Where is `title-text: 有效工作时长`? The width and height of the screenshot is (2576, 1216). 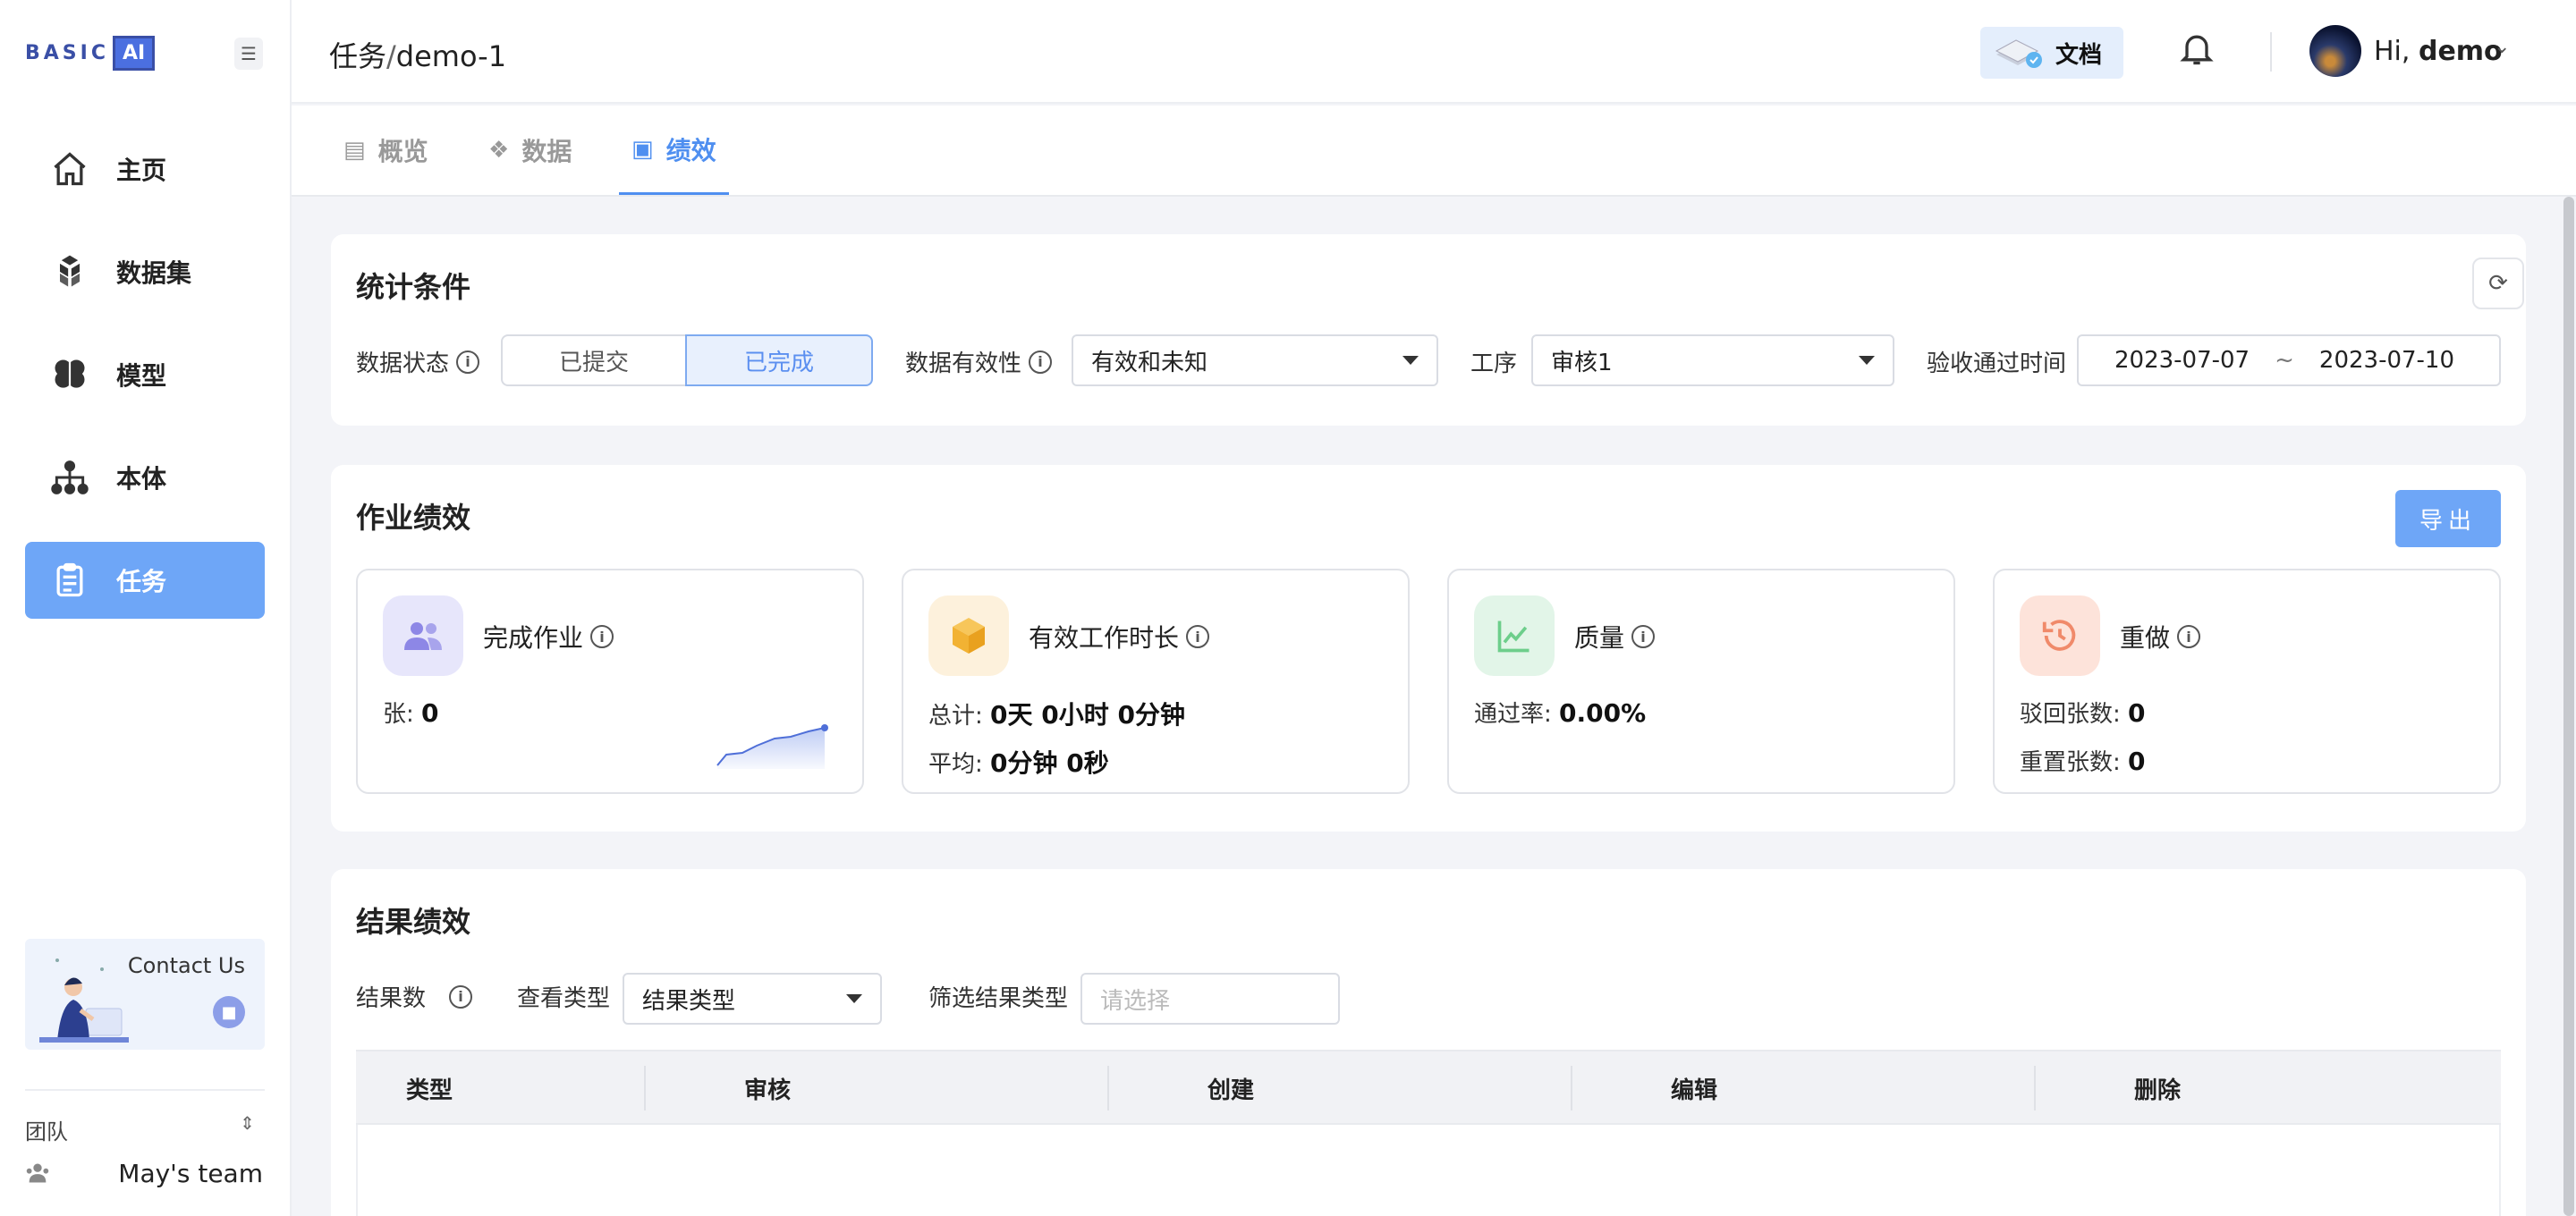
title-text: 有效工作时长 is located at coordinates (1104, 638).